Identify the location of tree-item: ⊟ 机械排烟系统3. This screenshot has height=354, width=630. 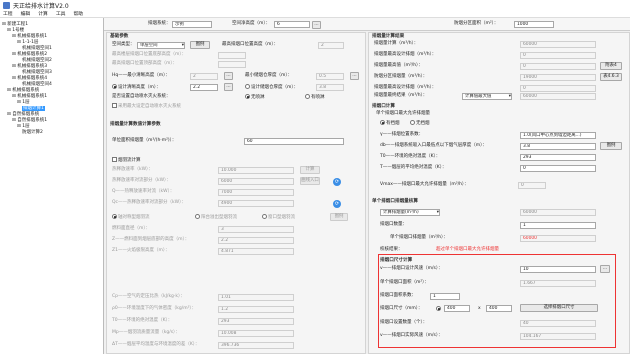
(29, 66).